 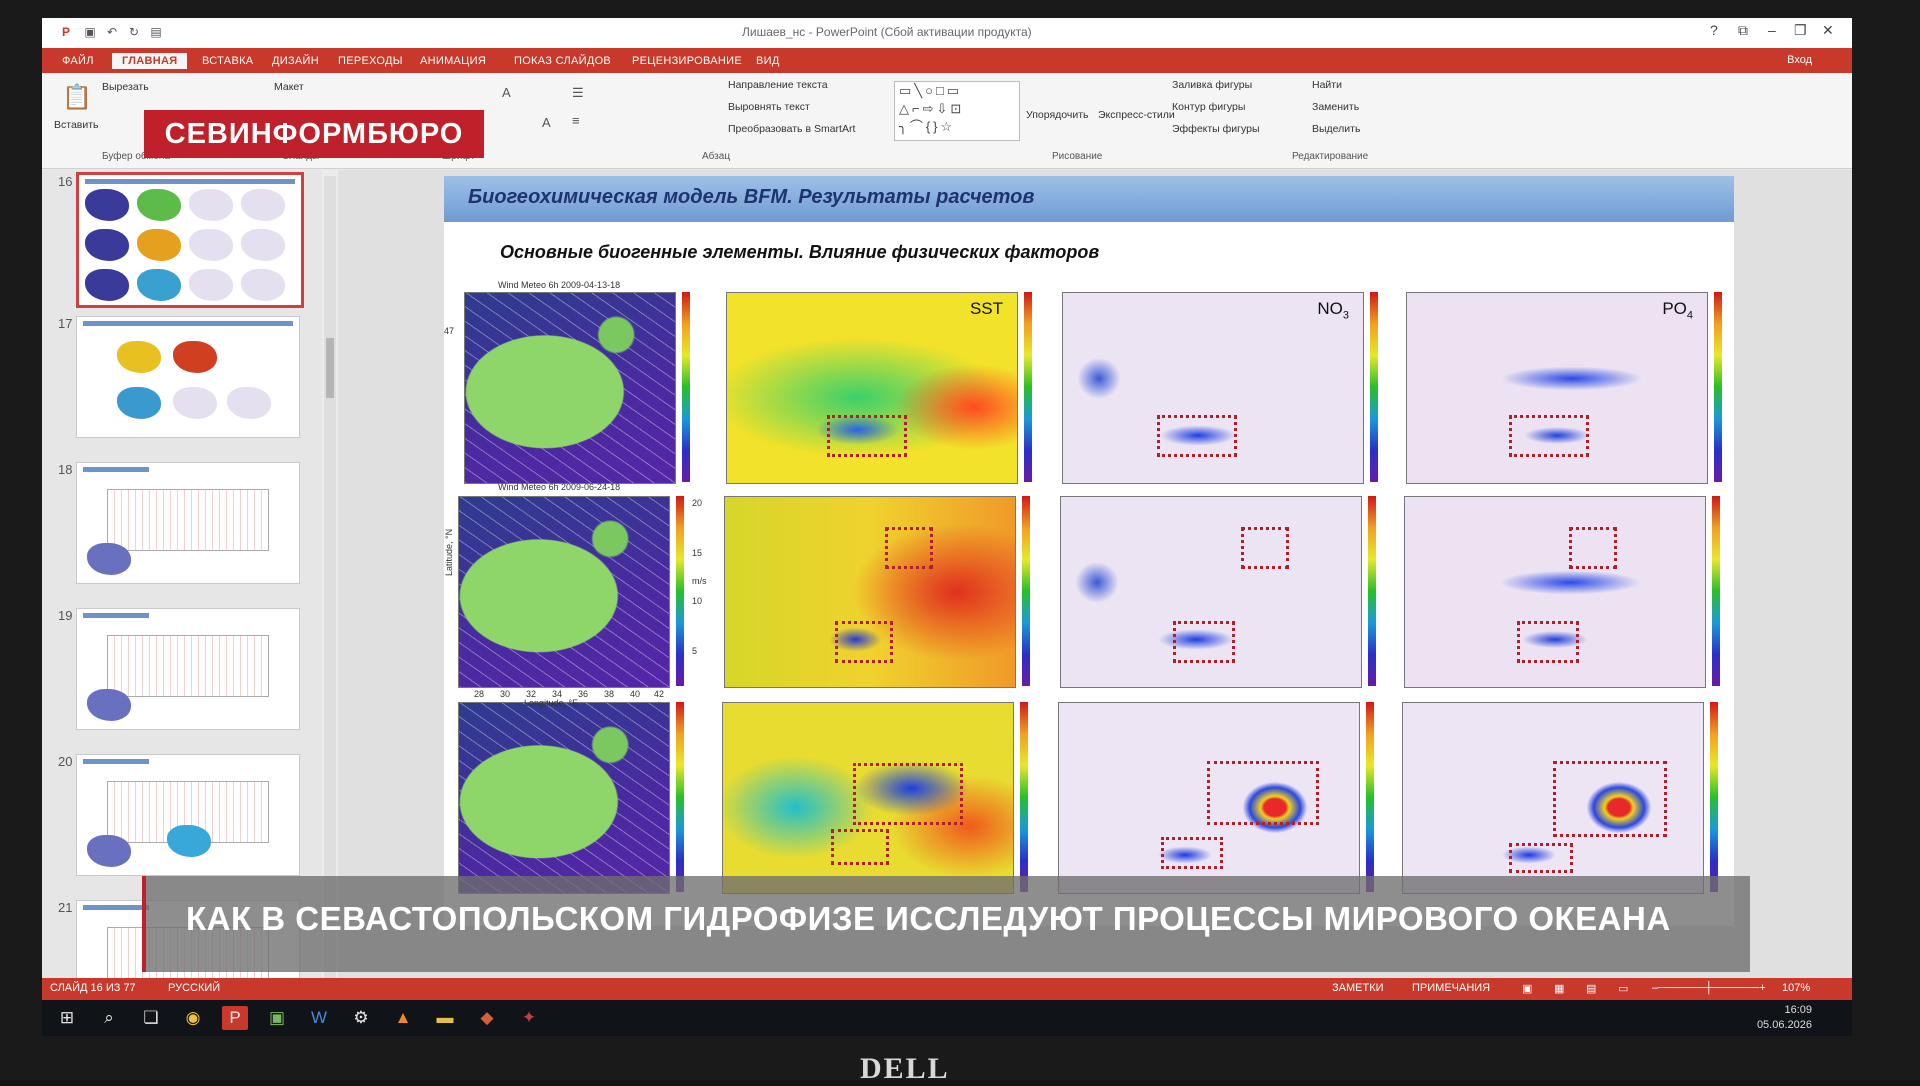 I want to click on app-icon: ✦, so click(x=529, y=1018).